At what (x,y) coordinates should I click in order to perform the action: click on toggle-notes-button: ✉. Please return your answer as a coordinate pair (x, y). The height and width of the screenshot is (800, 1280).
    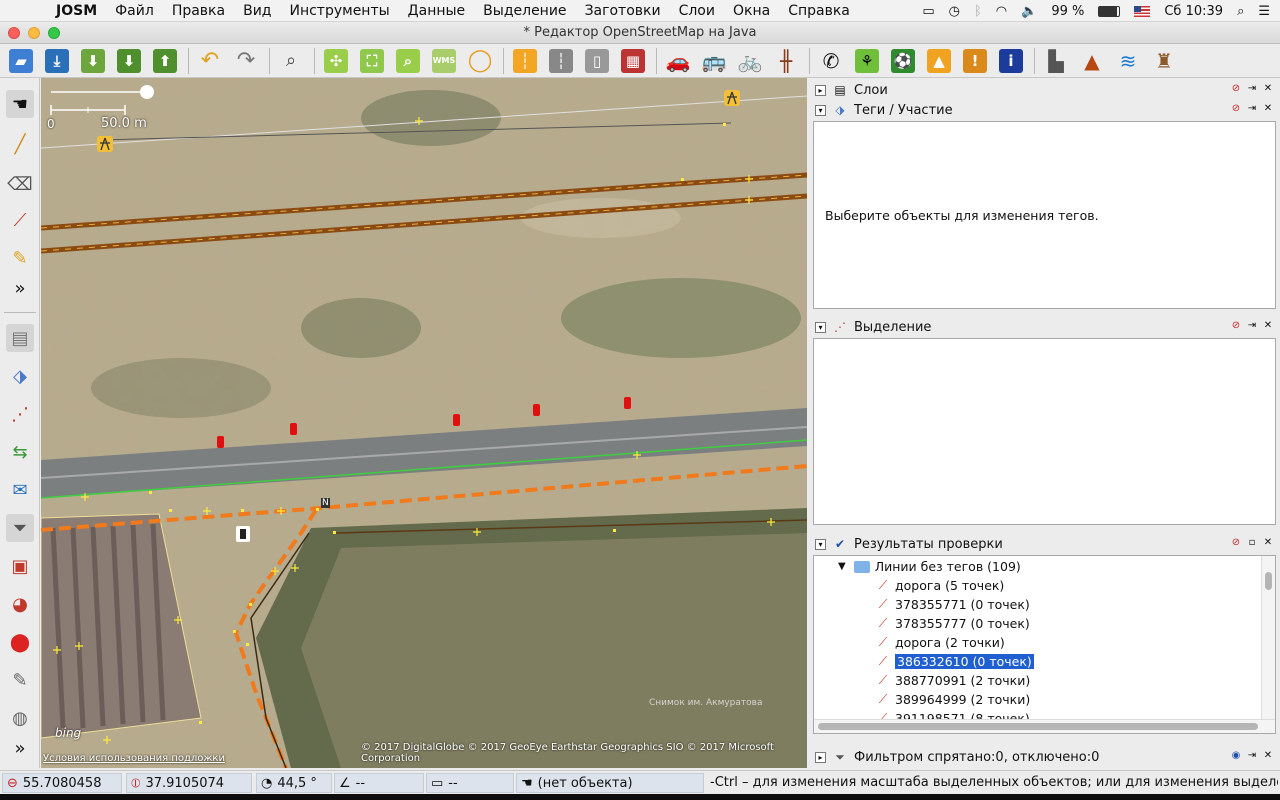
    Looking at the image, I should click on (20, 490).